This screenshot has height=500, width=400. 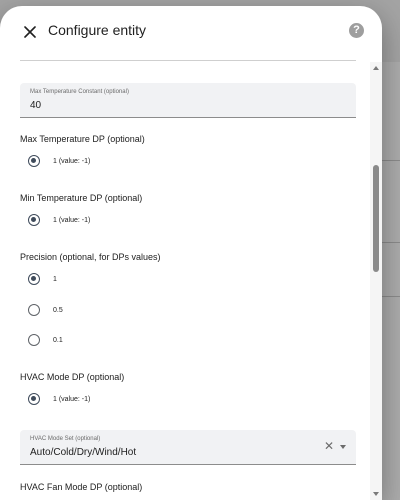 I want to click on max-temperature-dp-title: Max Temperature DP (optional), so click(x=82, y=139).